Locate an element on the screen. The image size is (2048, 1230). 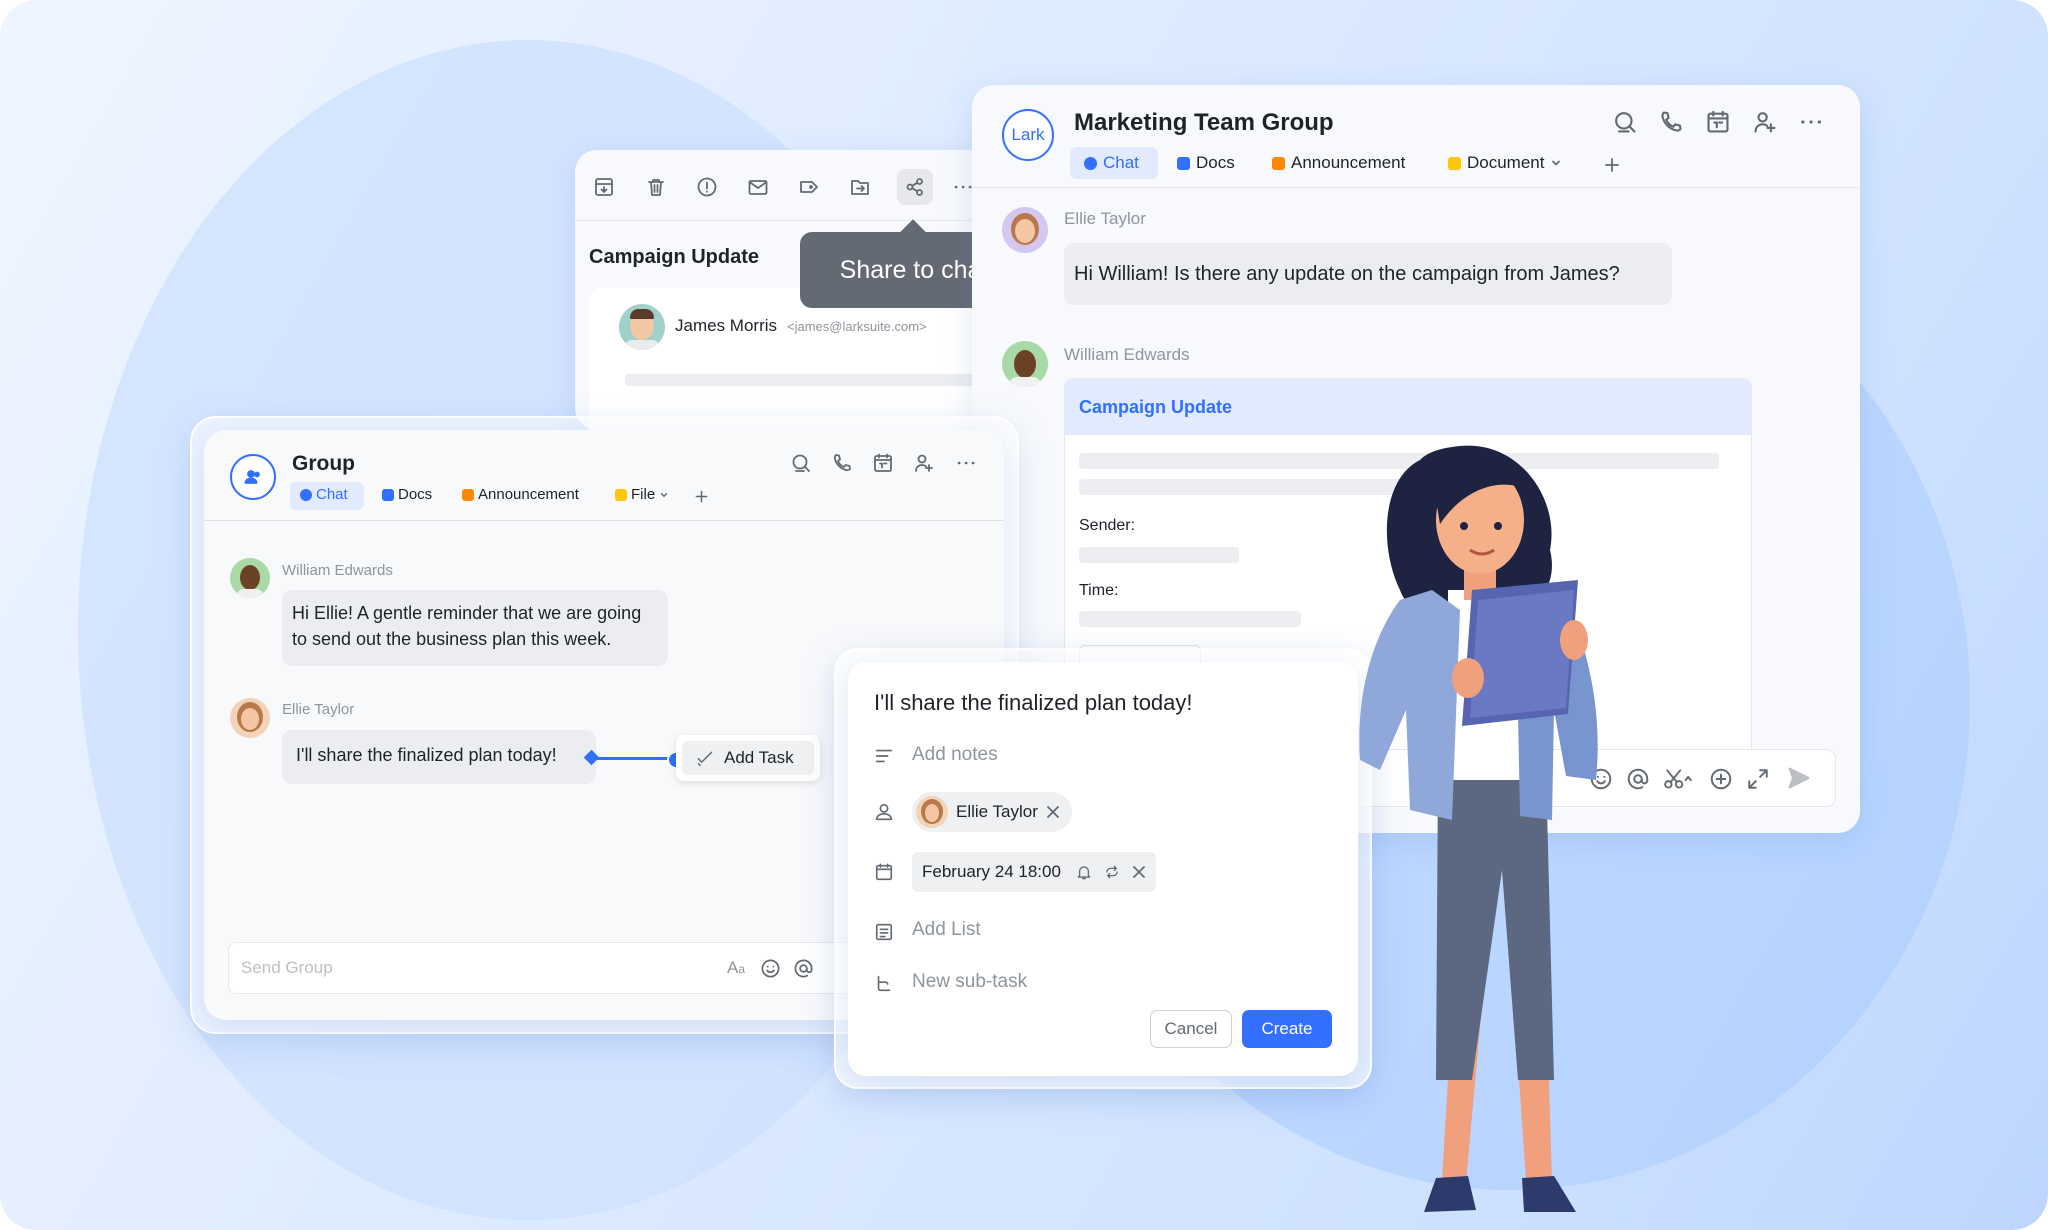
due-date: February 24 18:00 is located at coordinates (991, 871).